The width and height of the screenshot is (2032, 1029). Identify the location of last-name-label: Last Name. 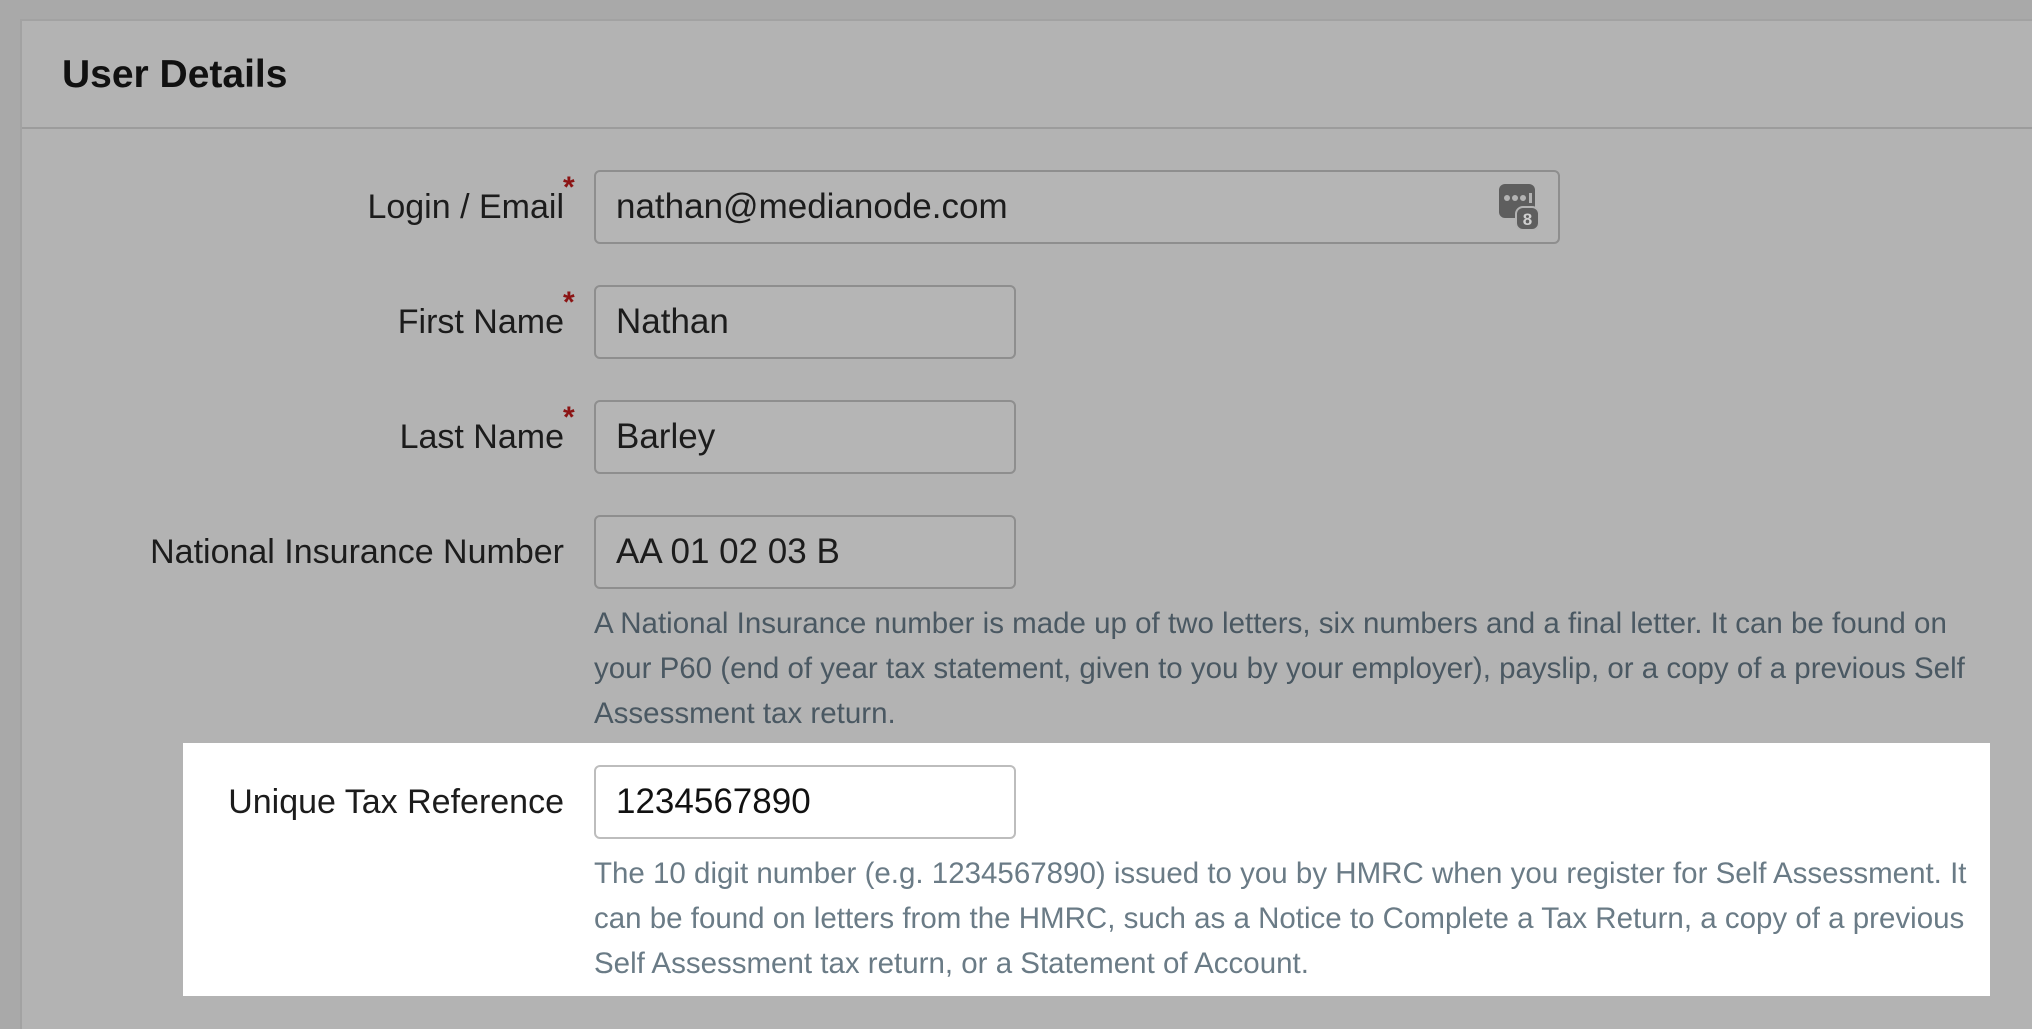
(481, 437).